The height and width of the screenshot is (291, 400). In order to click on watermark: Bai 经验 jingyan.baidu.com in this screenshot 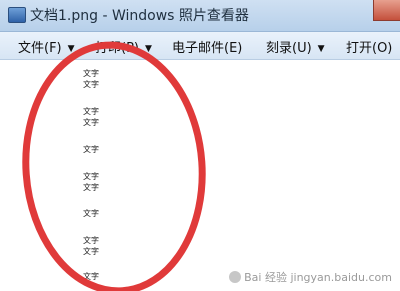, I will do `click(310, 277)`.